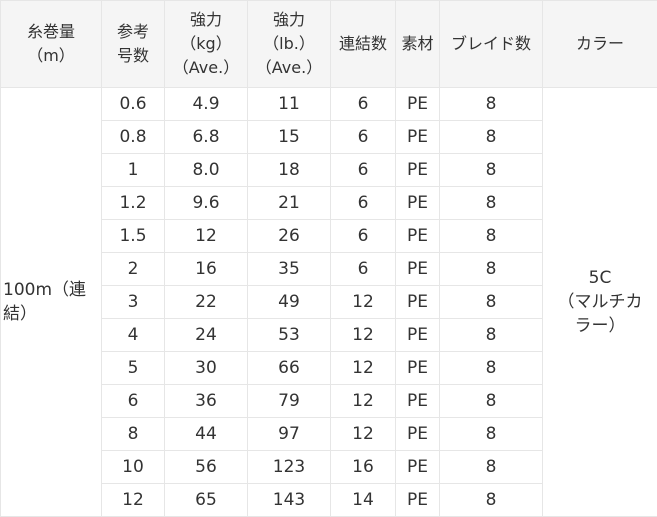  I want to click on table-row: 100m（連 結） 0.6 4.9 11 6 PE 8 5C （マルチカ ラー）, so click(329, 104).